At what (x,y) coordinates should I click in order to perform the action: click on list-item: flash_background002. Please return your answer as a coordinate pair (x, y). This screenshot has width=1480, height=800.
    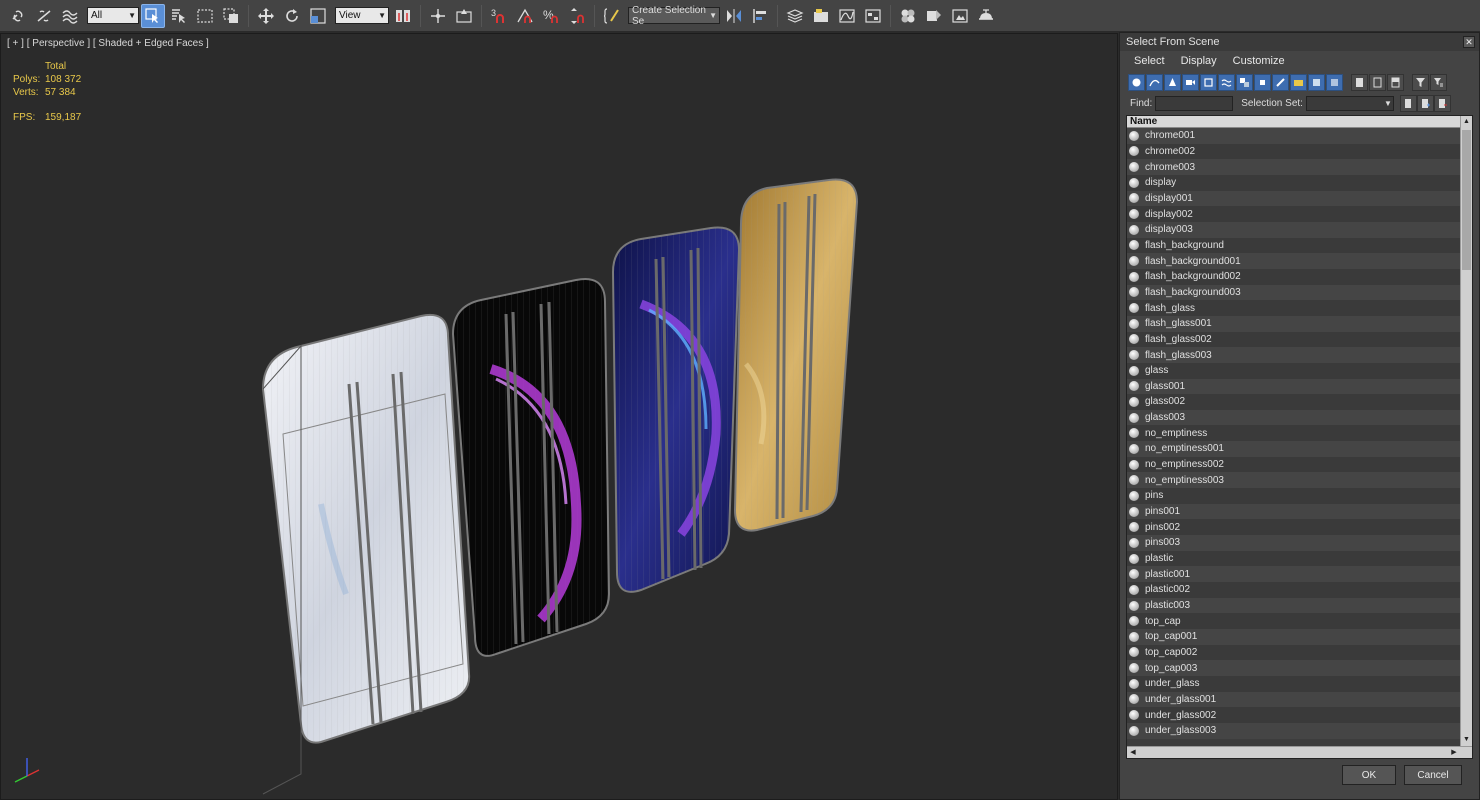
    Looking at the image, I should click on (1294, 276).